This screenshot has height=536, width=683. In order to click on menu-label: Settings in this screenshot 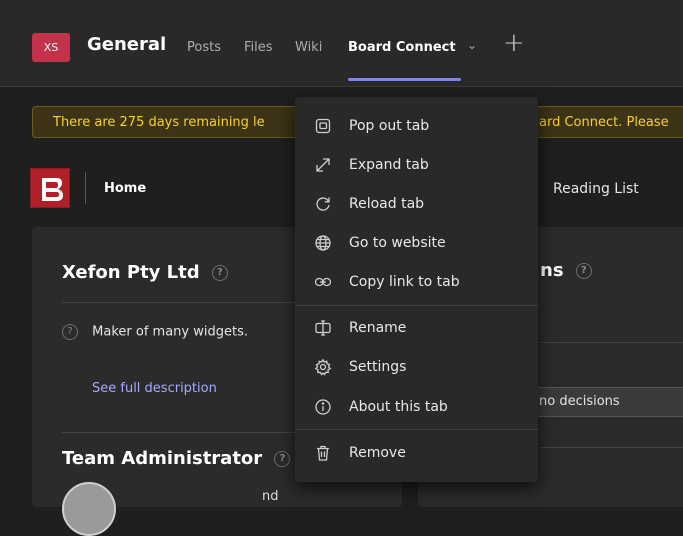, I will do `click(378, 367)`.